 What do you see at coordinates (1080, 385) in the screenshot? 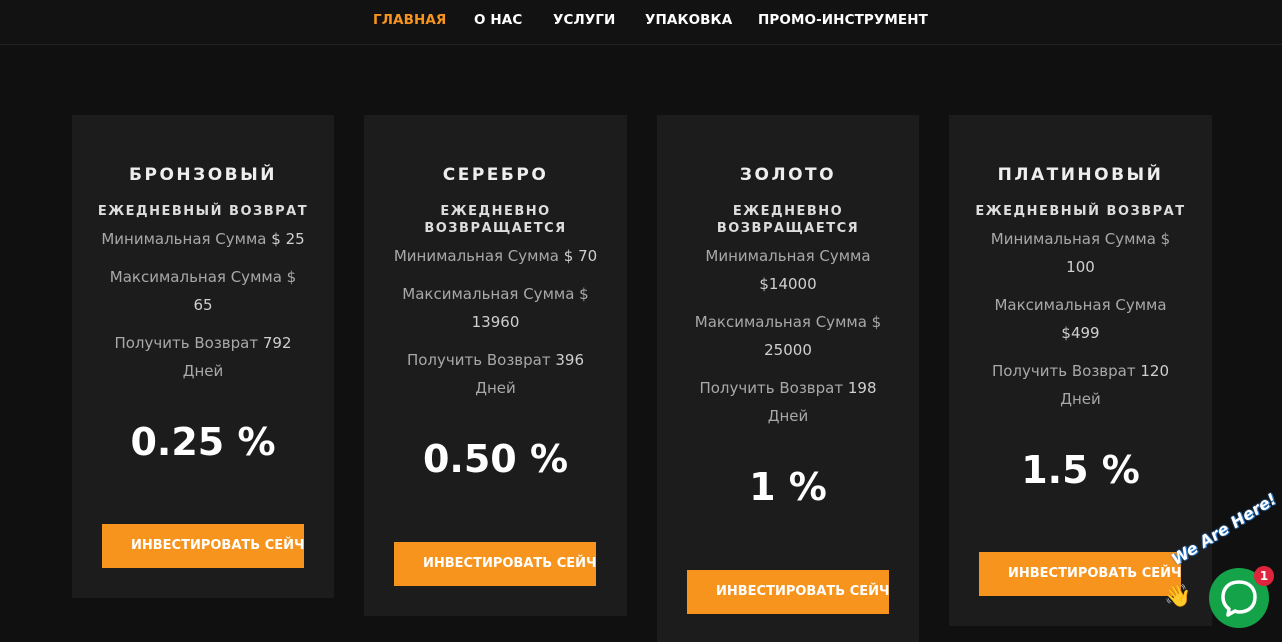
I see `plan-return-term: Получить Возврат 120 Дней` at bounding box center [1080, 385].